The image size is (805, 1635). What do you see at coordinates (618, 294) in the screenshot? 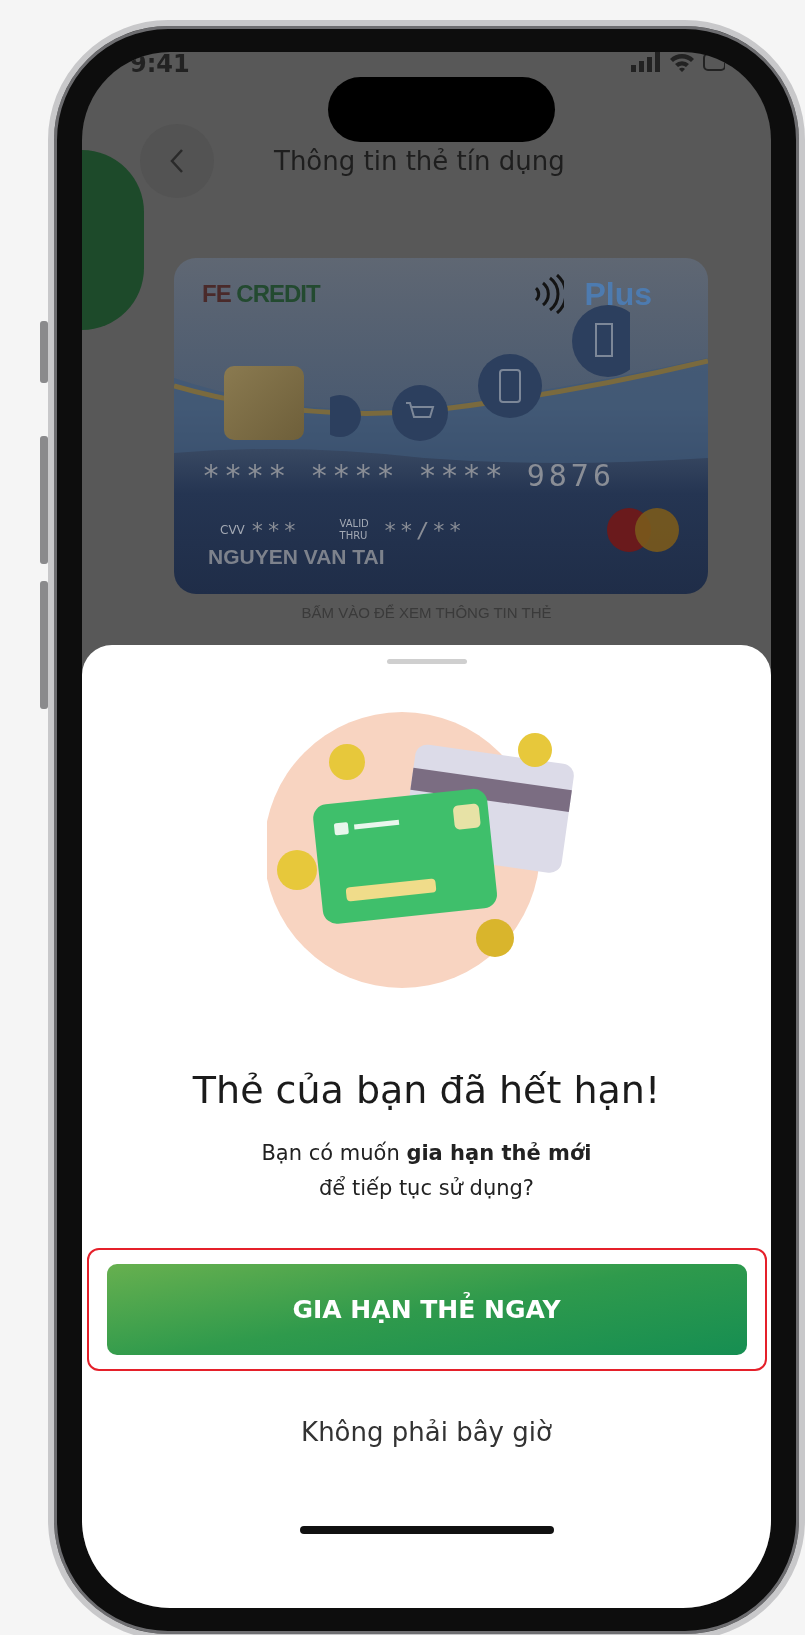
I see `card-tier-label: Plus` at bounding box center [618, 294].